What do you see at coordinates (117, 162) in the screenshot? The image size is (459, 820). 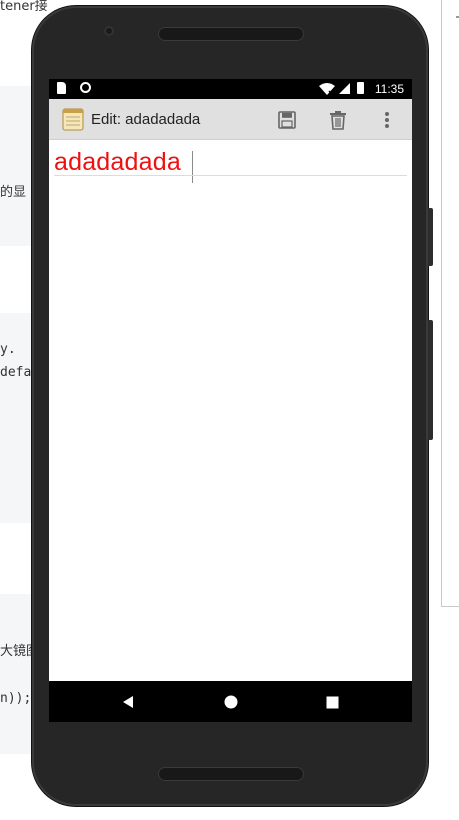 I see `note-text: adadadada` at bounding box center [117, 162].